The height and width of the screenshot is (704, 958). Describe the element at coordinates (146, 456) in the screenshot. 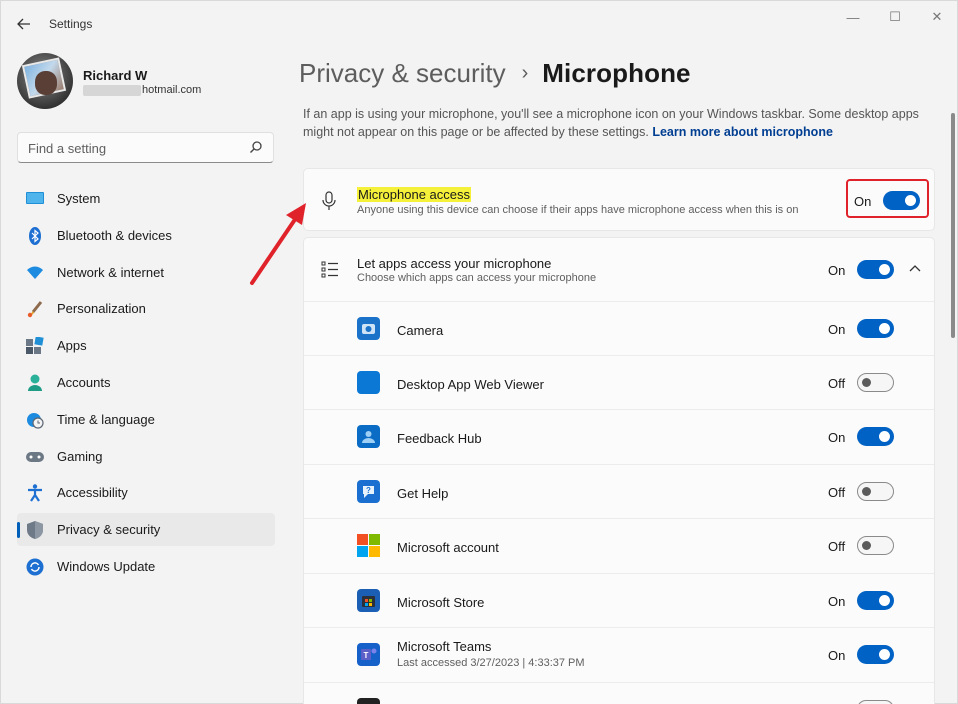

I see `sidebar-item-gaming: Gaming` at that location.